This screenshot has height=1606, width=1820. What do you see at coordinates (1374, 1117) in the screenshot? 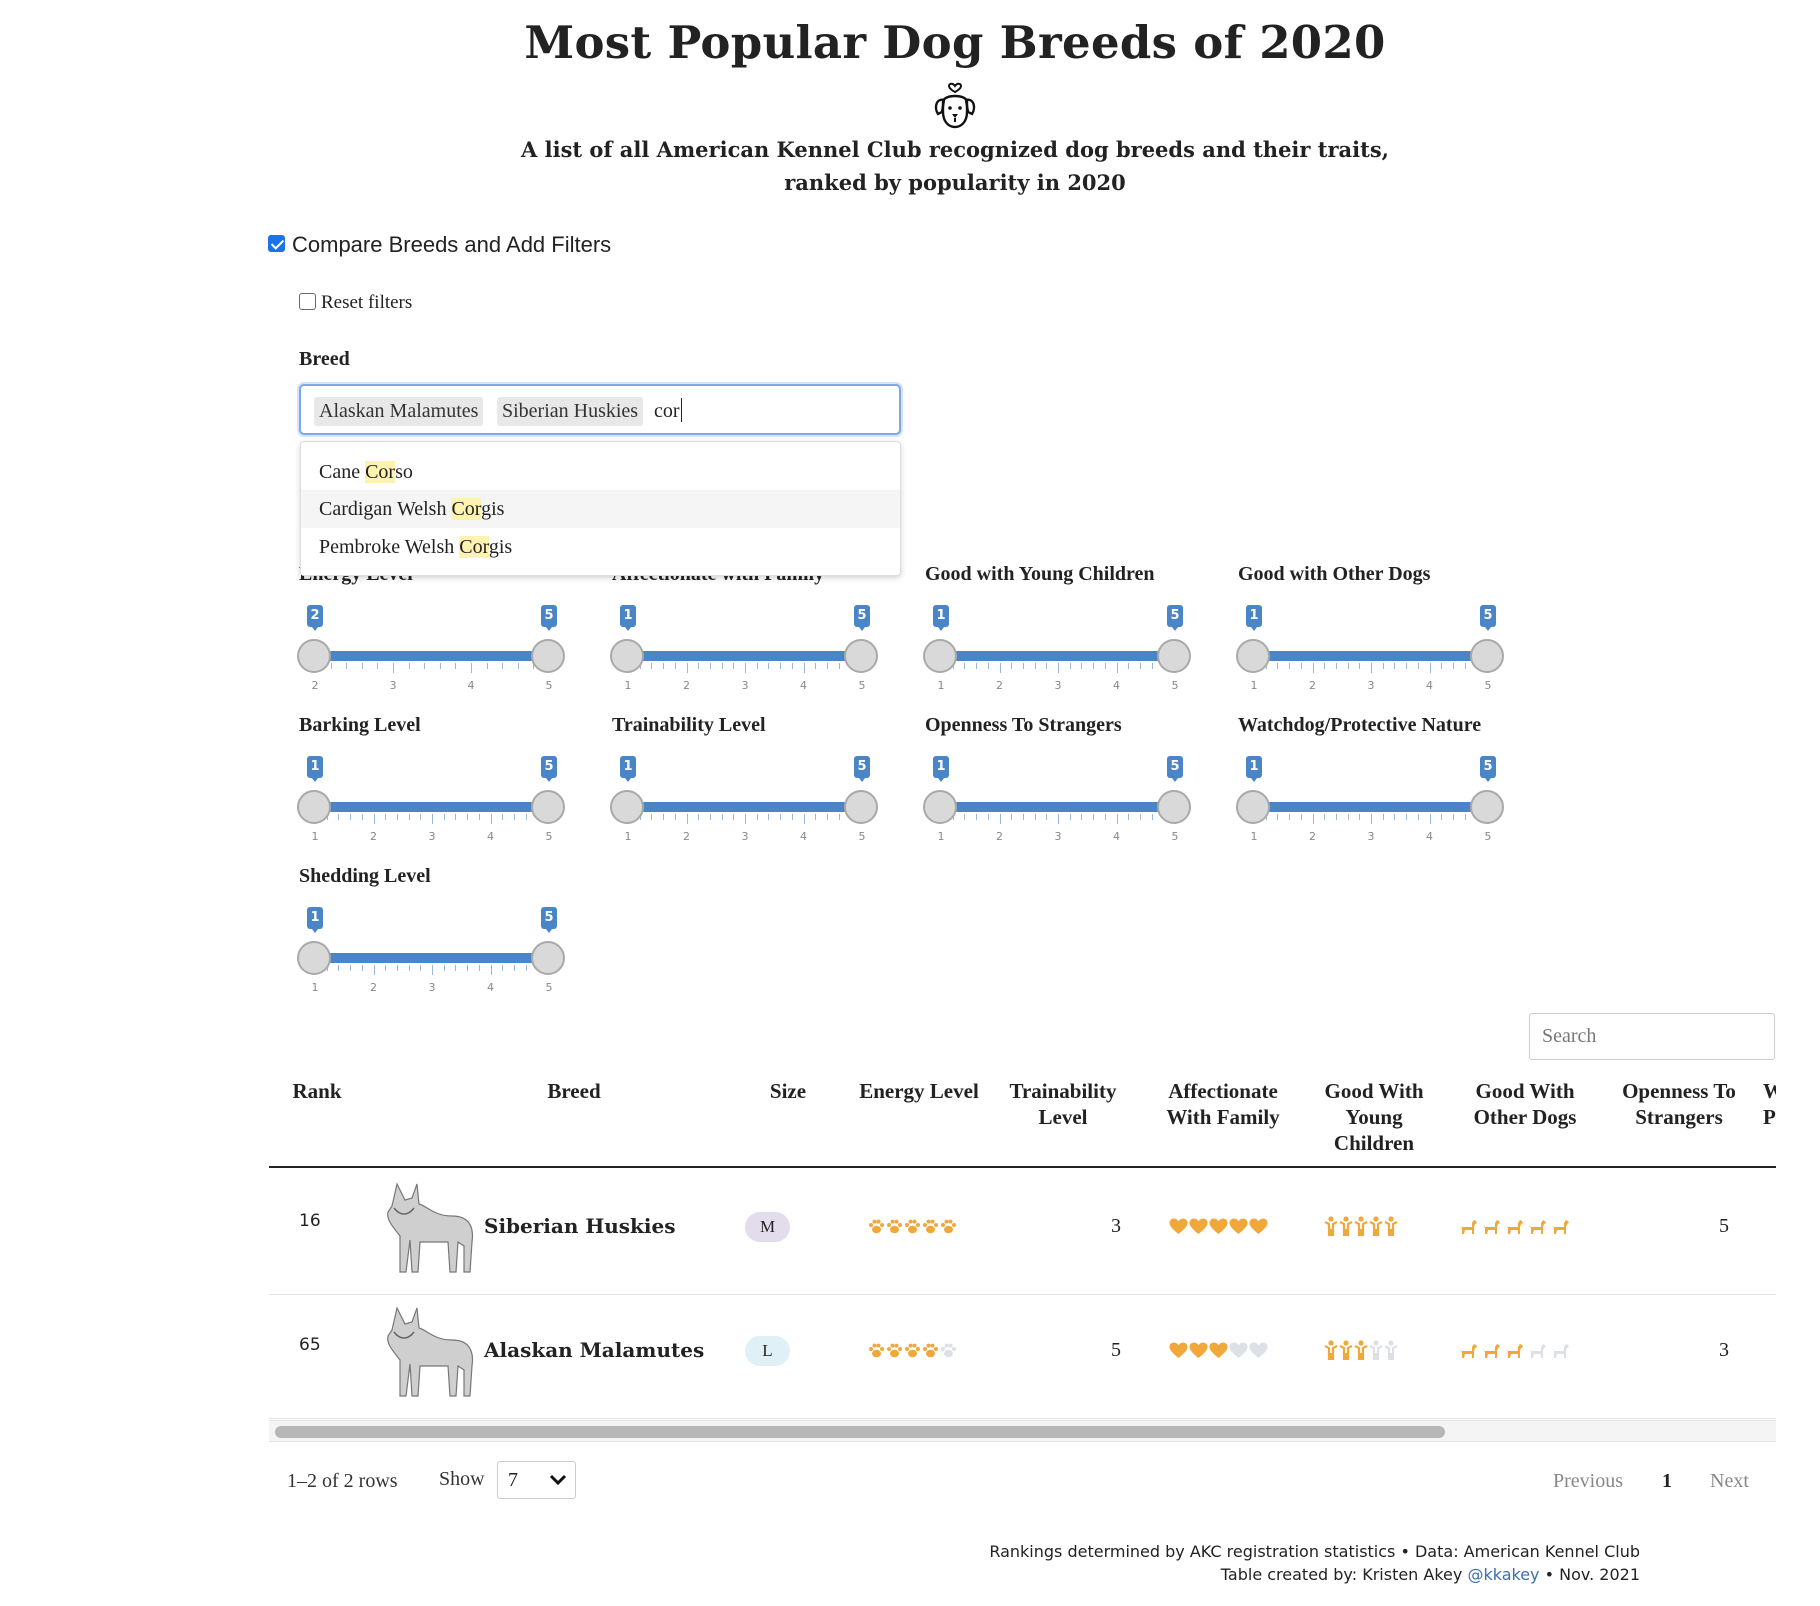
I see `col-header-children: Good With Young Children` at bounding box center [1374, 1117].